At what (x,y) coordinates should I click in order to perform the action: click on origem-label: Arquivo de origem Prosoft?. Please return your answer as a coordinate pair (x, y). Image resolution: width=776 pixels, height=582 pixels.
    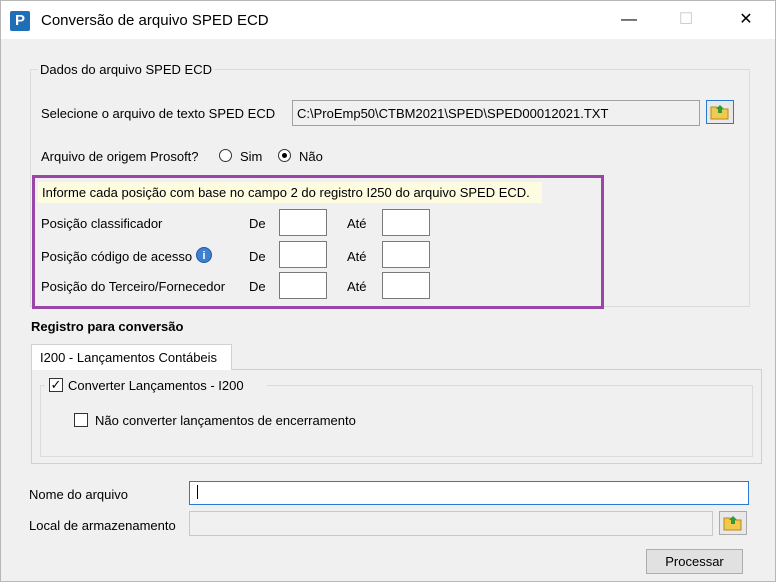
    Looking at the image, I should click on (120, 156).